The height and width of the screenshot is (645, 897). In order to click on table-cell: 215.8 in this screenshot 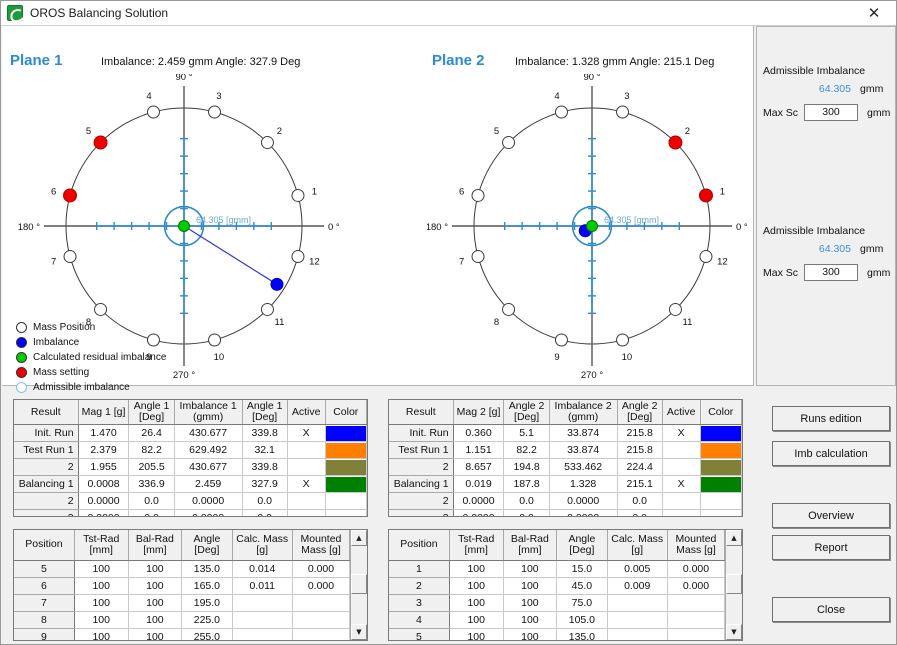, I will do `click(640, 450)`.